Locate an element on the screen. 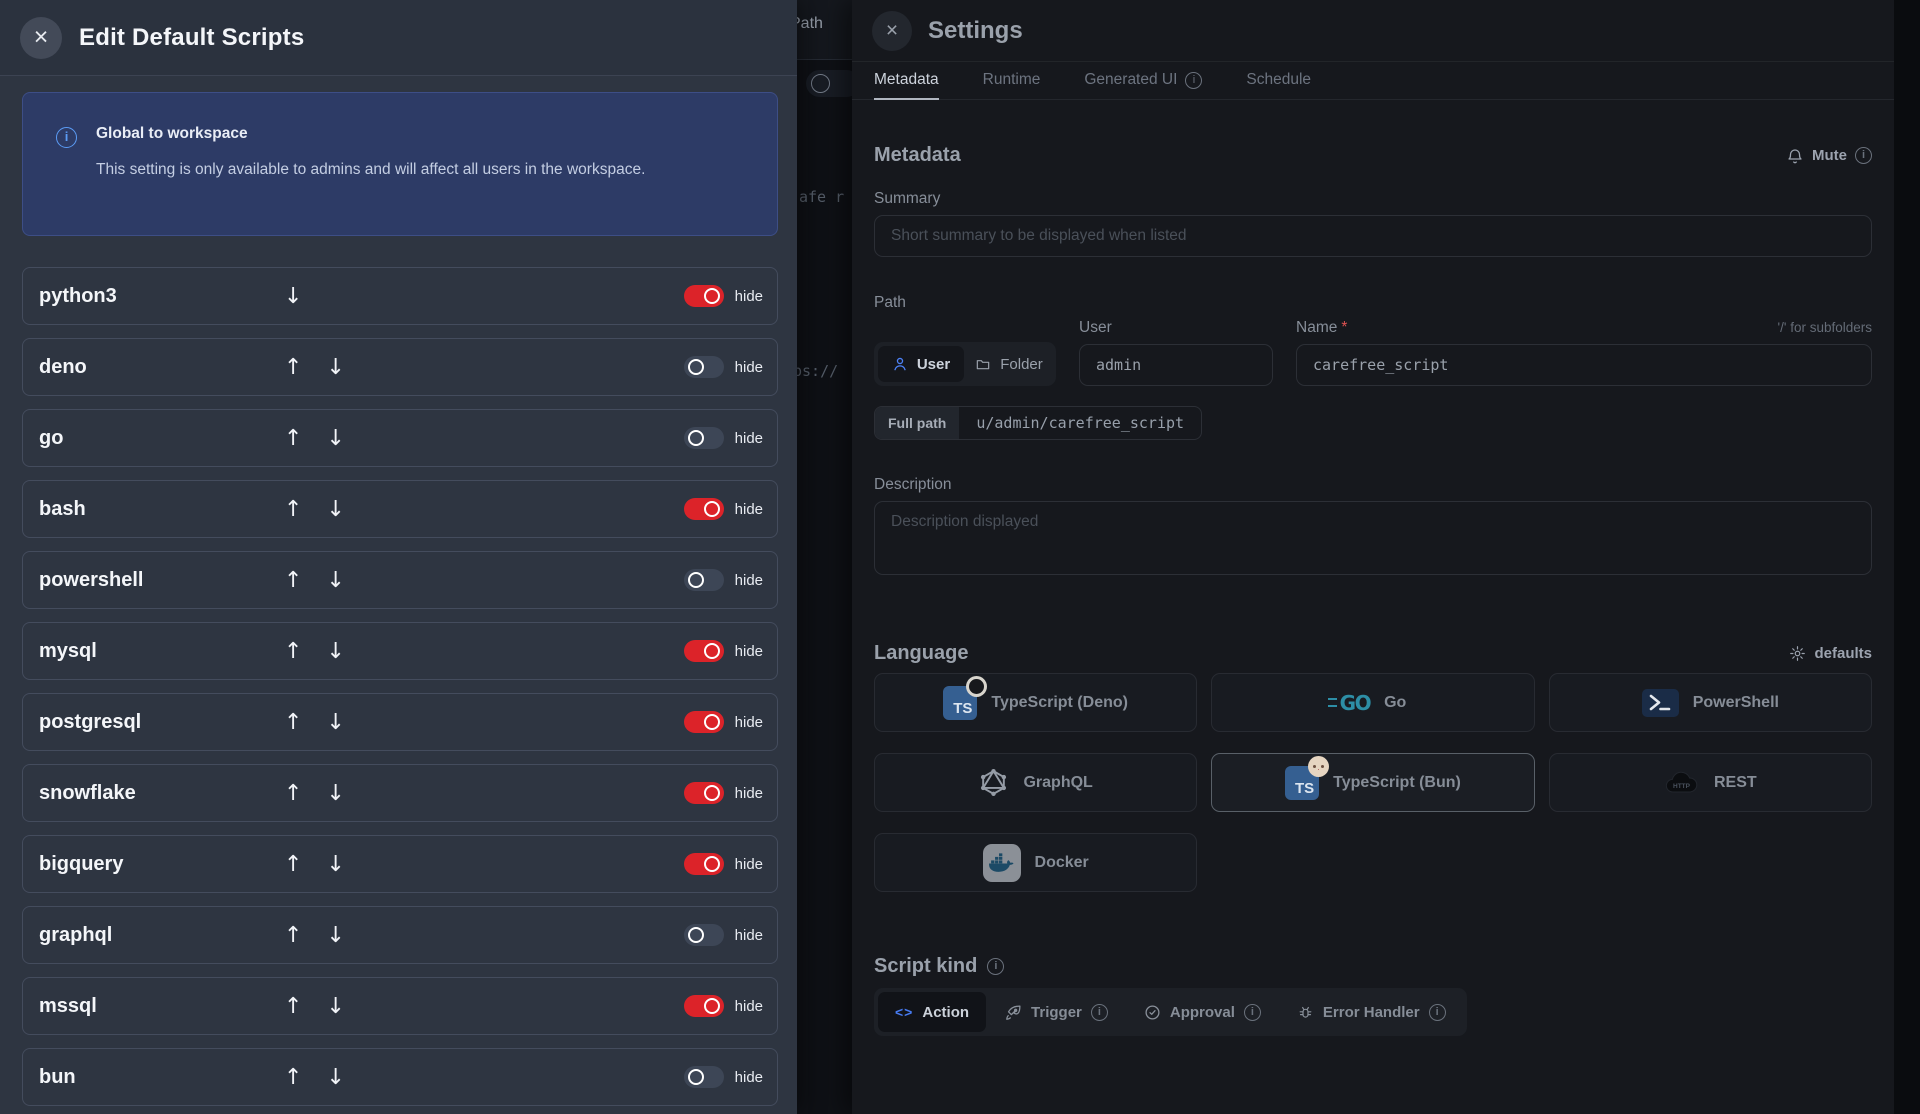 This screenshot has height=1114, width=1920. background-editor-strip: Path afe r ps:// is located at coordinates (824, 557).